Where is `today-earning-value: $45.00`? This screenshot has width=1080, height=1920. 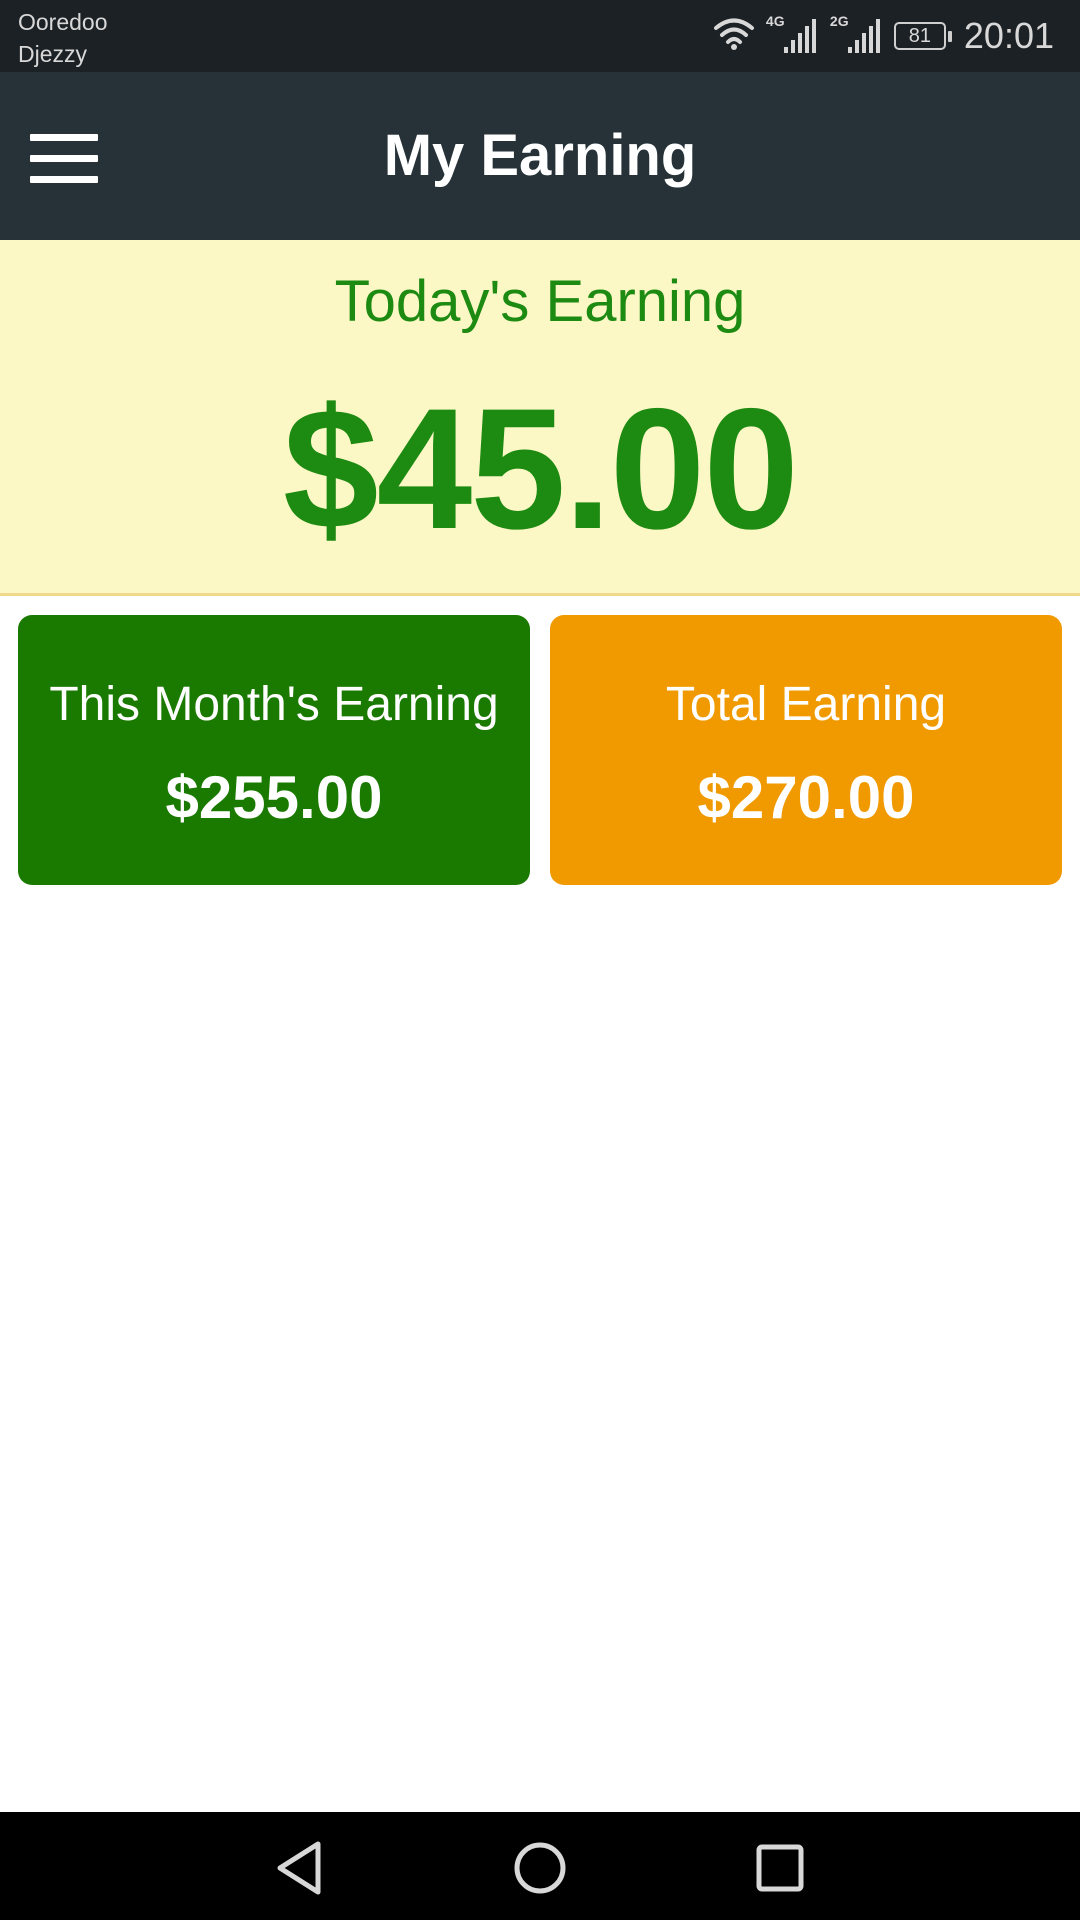
today-earning-value: $45.00 is located at coordinates (540, 469).